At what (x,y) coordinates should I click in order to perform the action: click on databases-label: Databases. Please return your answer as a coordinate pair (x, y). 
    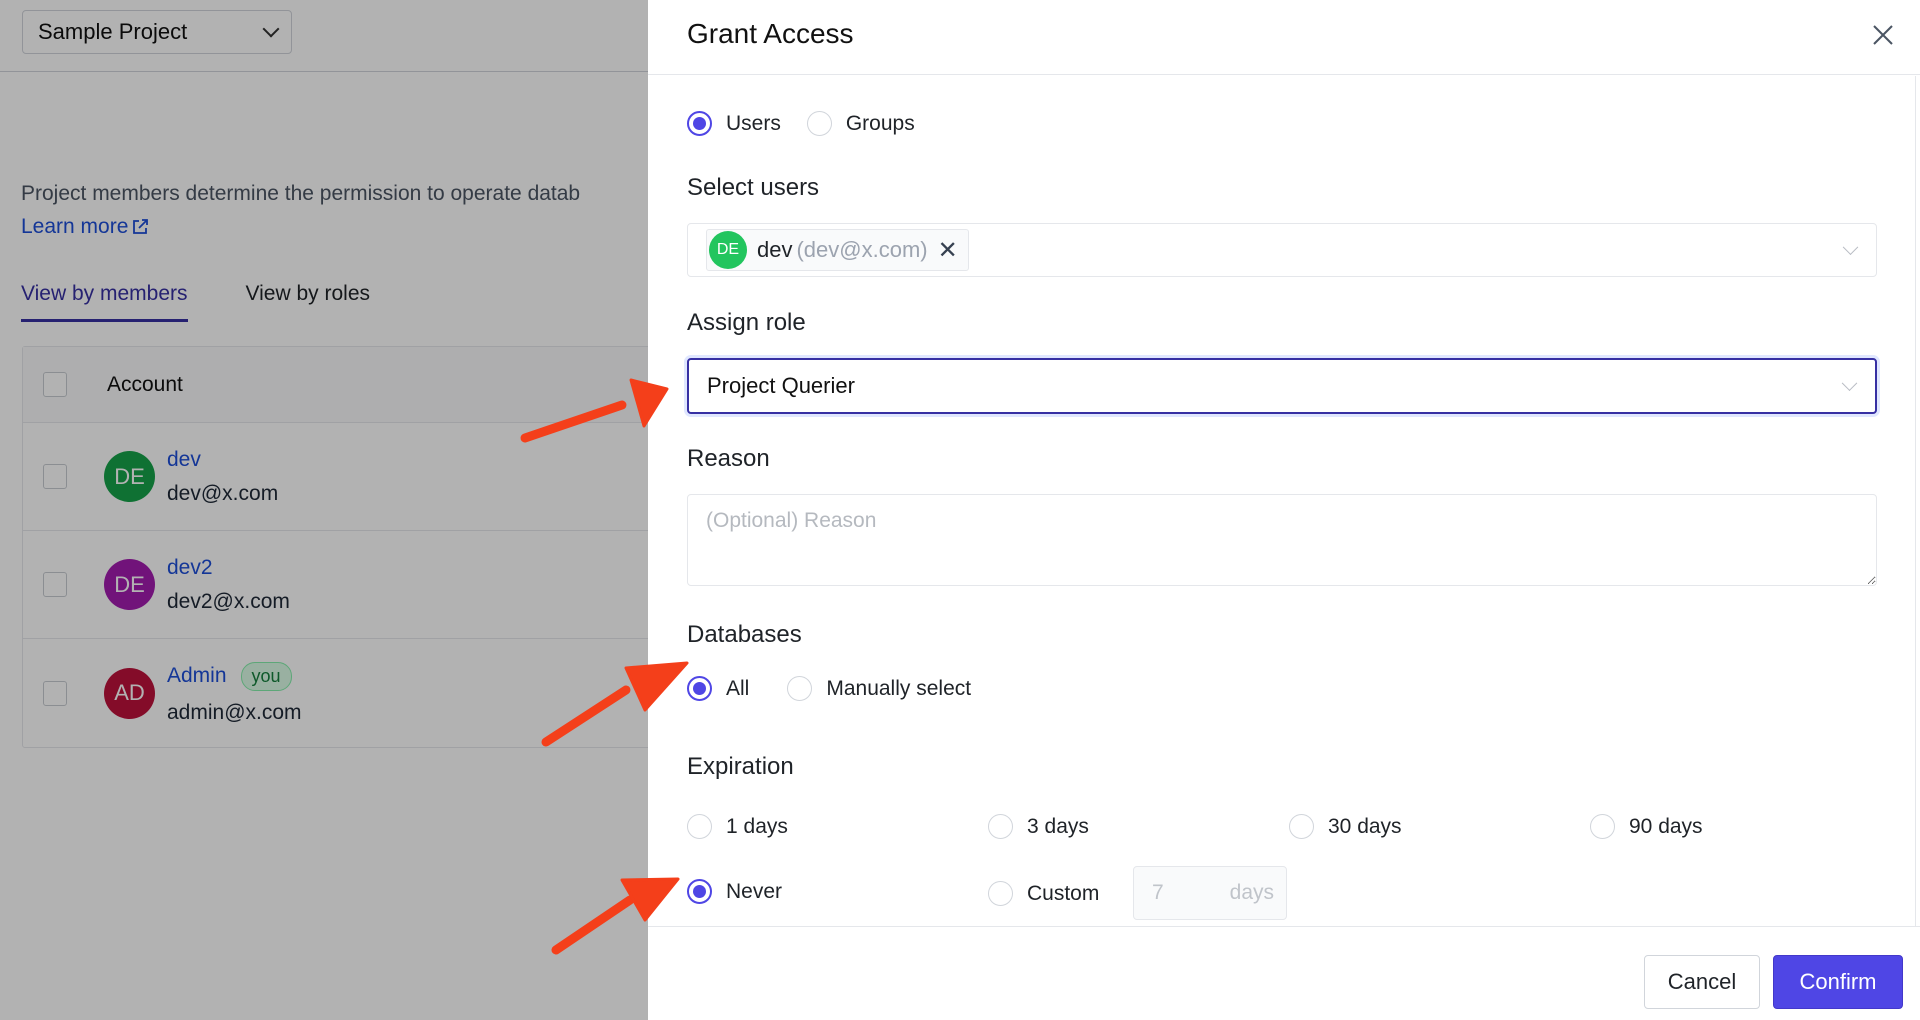
    Looking at the image, I should click on (744, 634).